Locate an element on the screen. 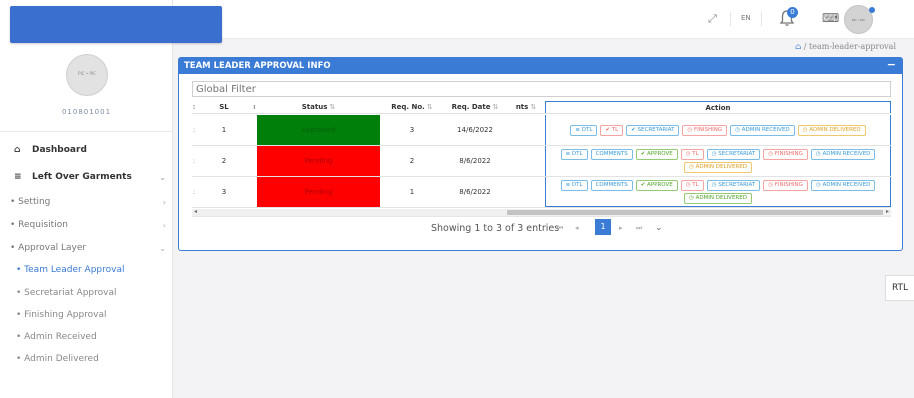 The width and height of the screenshot is (914, 398). horizontal-scrollbar: ◂ ▸ is located at coordinates (541, 212).